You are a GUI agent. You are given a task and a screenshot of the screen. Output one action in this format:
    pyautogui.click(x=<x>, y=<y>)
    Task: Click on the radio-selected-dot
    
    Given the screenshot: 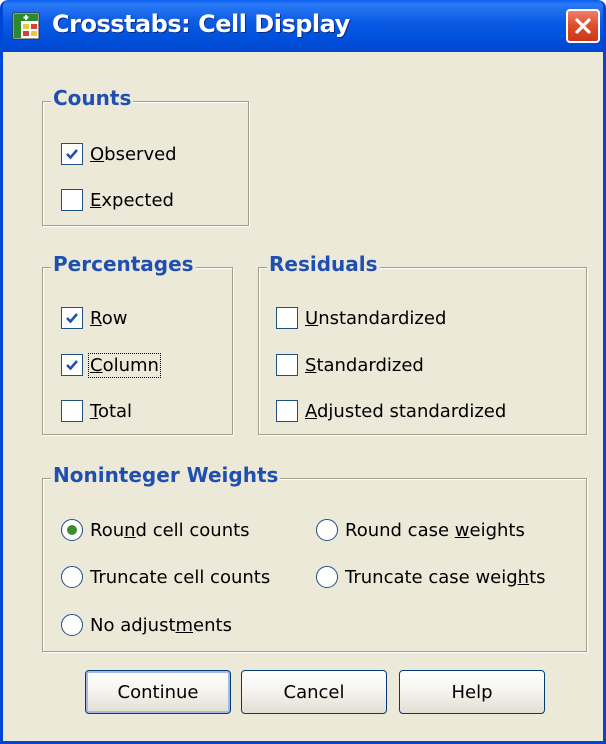 What is the action you would take?
    pyautogui.click(x=72, y=530)
    